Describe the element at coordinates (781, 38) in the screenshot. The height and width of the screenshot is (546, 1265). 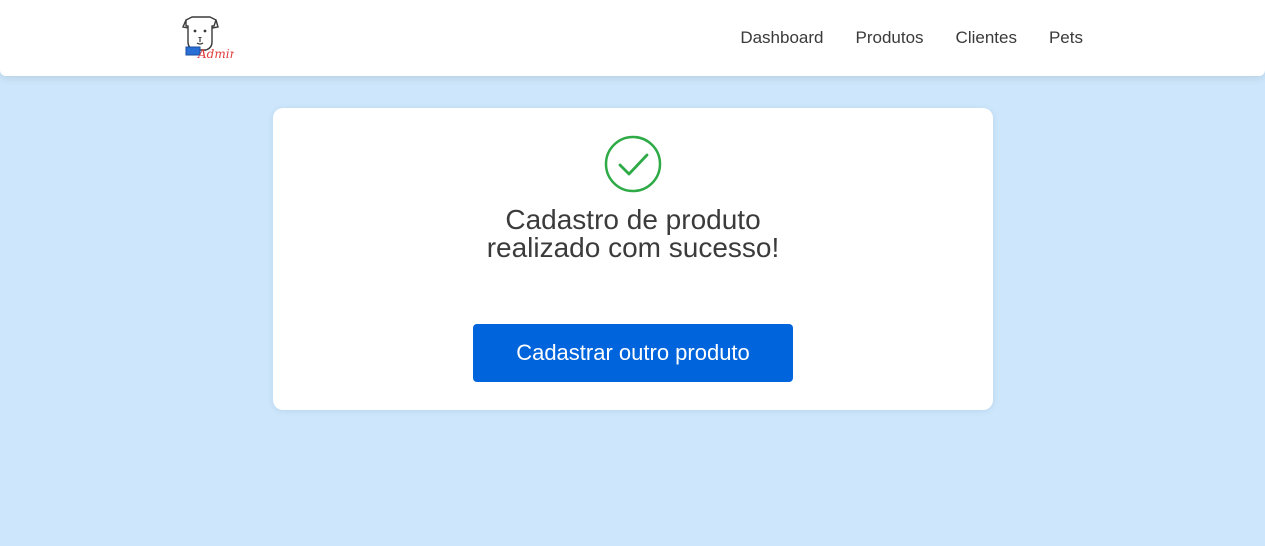
I see `nav-dashboard: Dashboard` at that location.